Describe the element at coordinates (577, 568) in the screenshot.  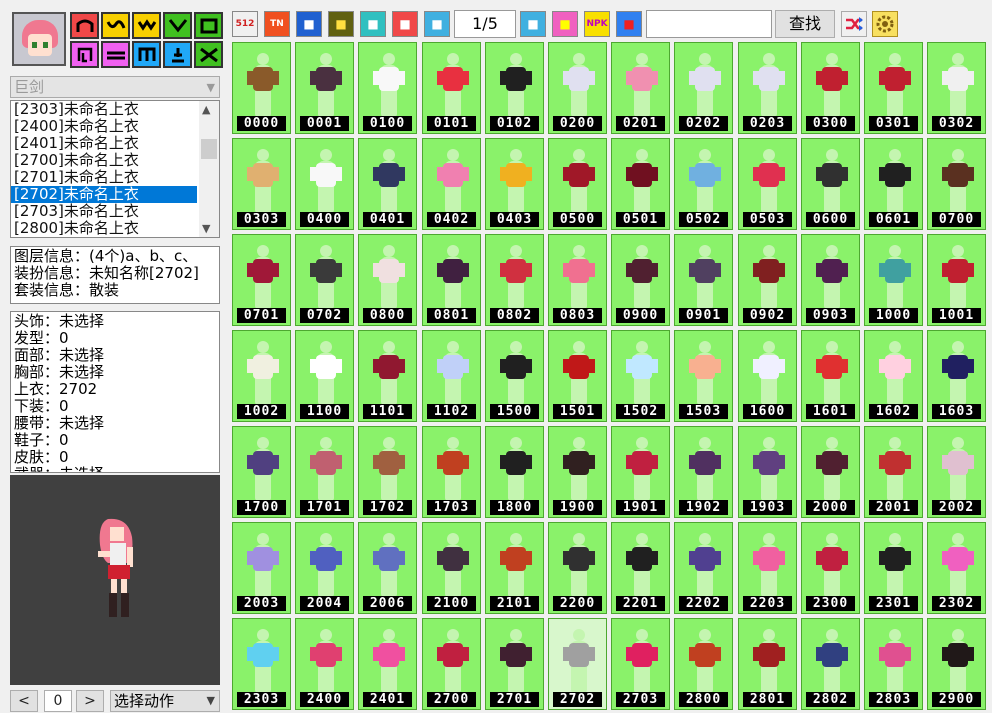
I see `costume-item: 2200` at that location.